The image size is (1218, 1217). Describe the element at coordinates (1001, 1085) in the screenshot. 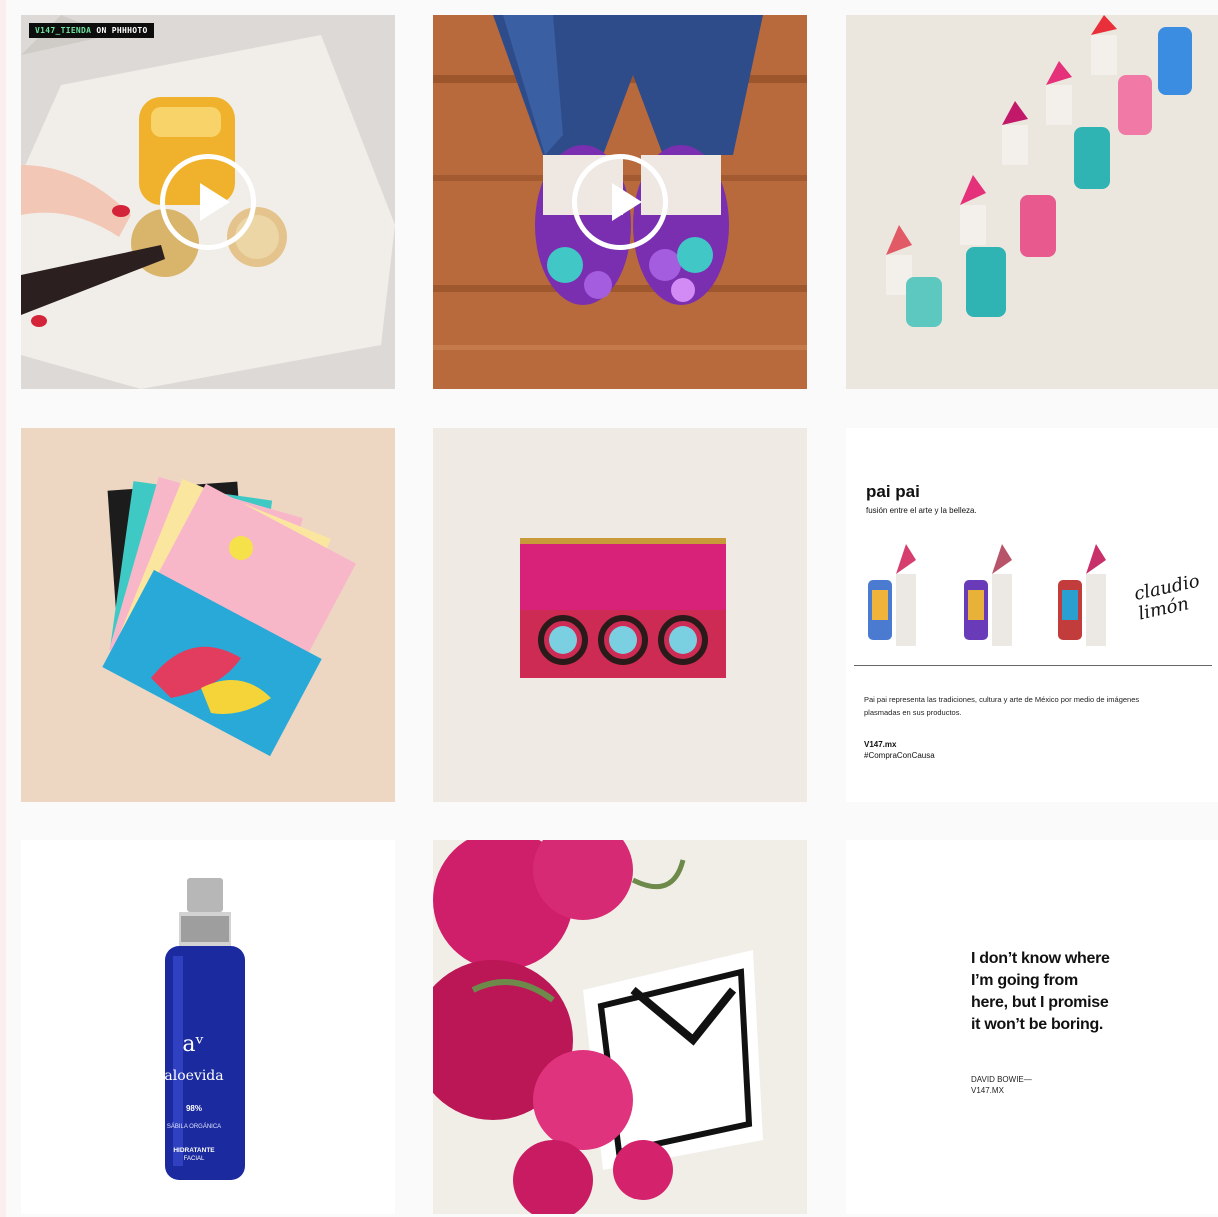

I see `quote-author: DAVID BOWIE— V147.MX` at that location.